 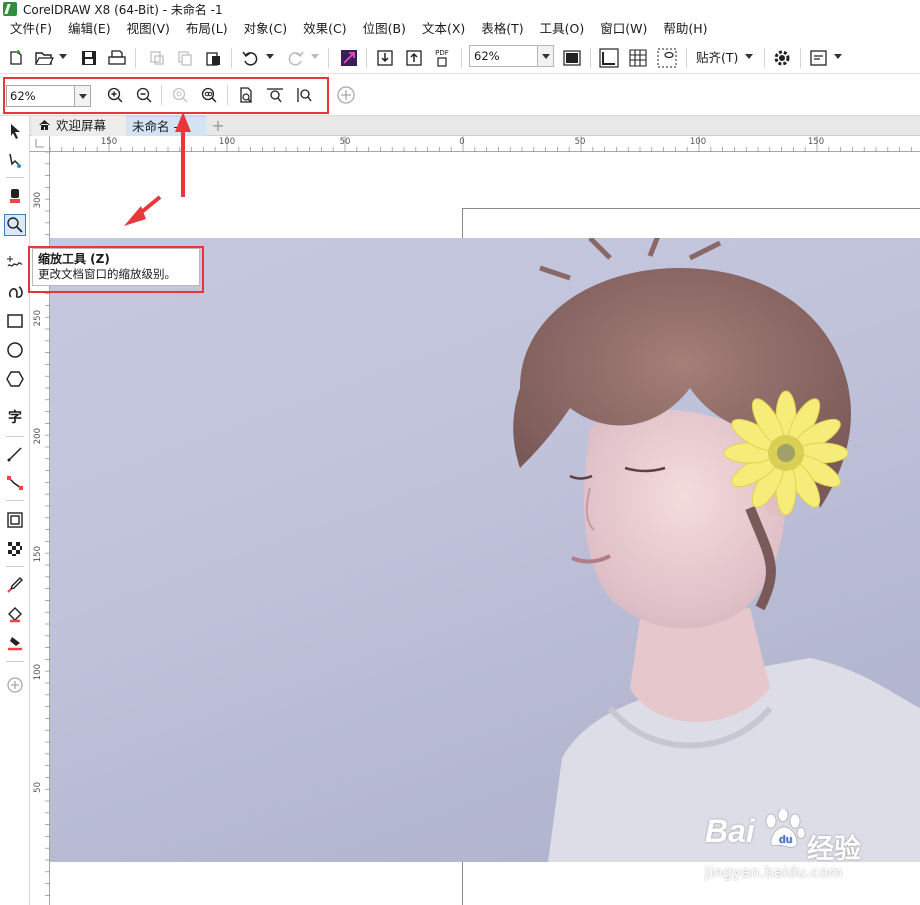 What do you see at coordinates (15, 291) in the screenshot?
I see `artistic-media-tool-icon` at bounding box center [15, 291].